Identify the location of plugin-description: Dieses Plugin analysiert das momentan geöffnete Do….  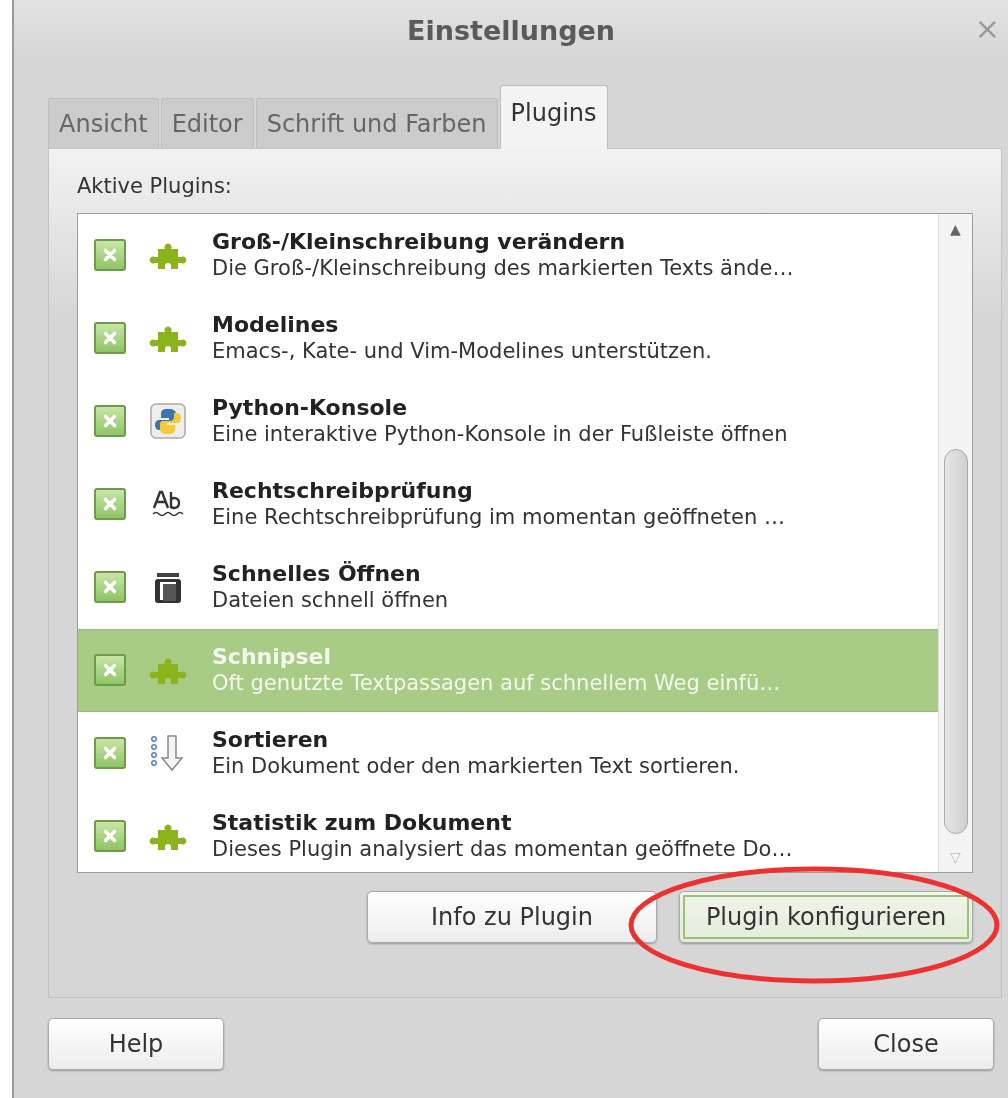
(502, 849).